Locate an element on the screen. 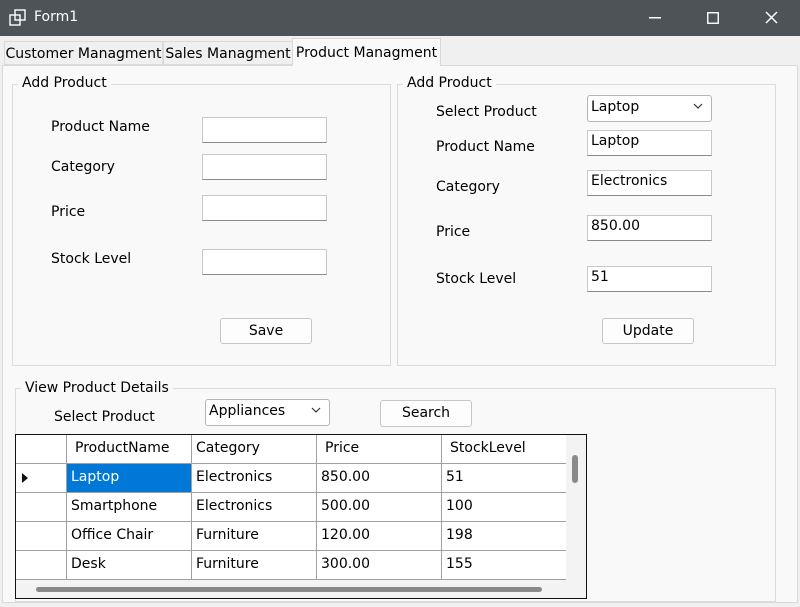 This screenshot has width=800, height=607. stock-level-label: Stock Level is located at coordinates (91, 259).